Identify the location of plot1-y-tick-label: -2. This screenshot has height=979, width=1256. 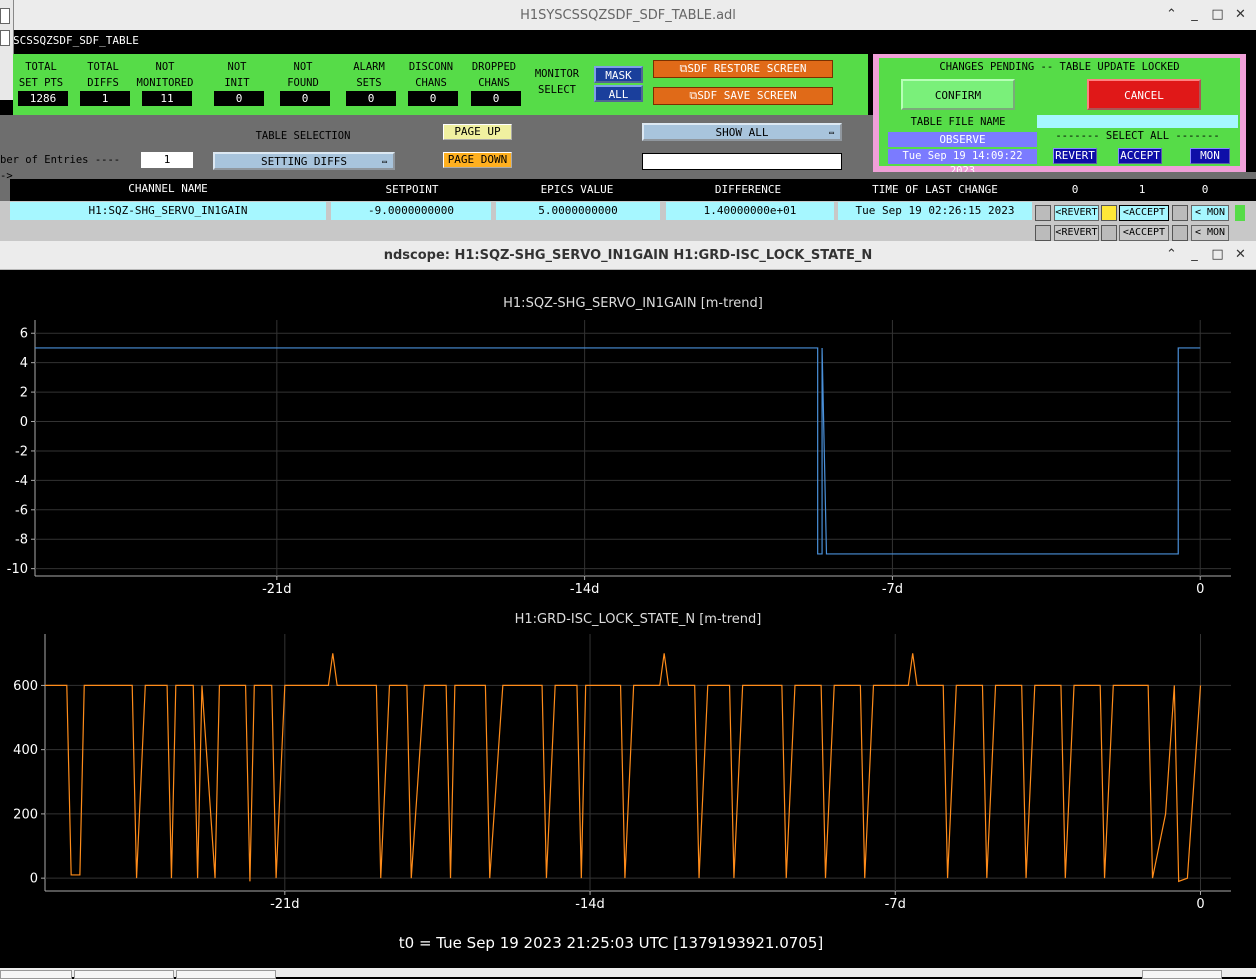
(21, 451).